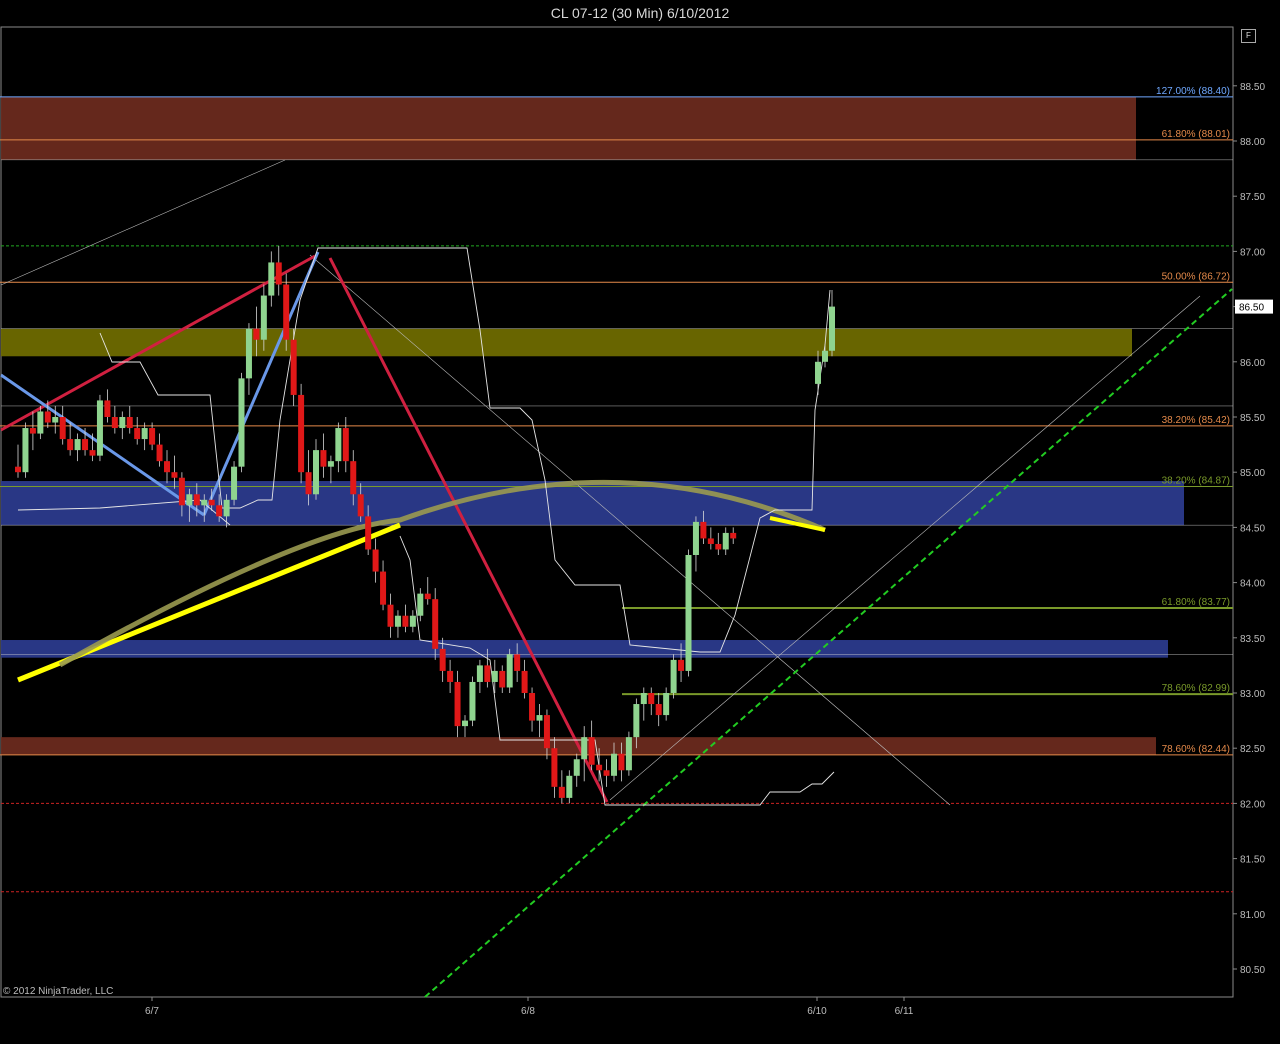 Image resolution: width=1280 pixels, height=1044 pixels. What do you see at coordinates (1252, 915) in the screenshot?
I see `y-tick-label-1: 81.00` at bounding box center [1252, 915].